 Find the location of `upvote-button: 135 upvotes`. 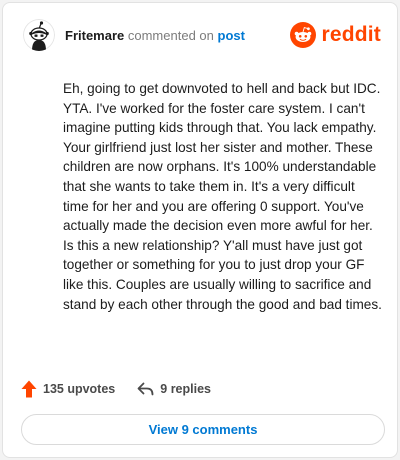

upvote-button: 135 upvotes is located at coordinates (68, 389).